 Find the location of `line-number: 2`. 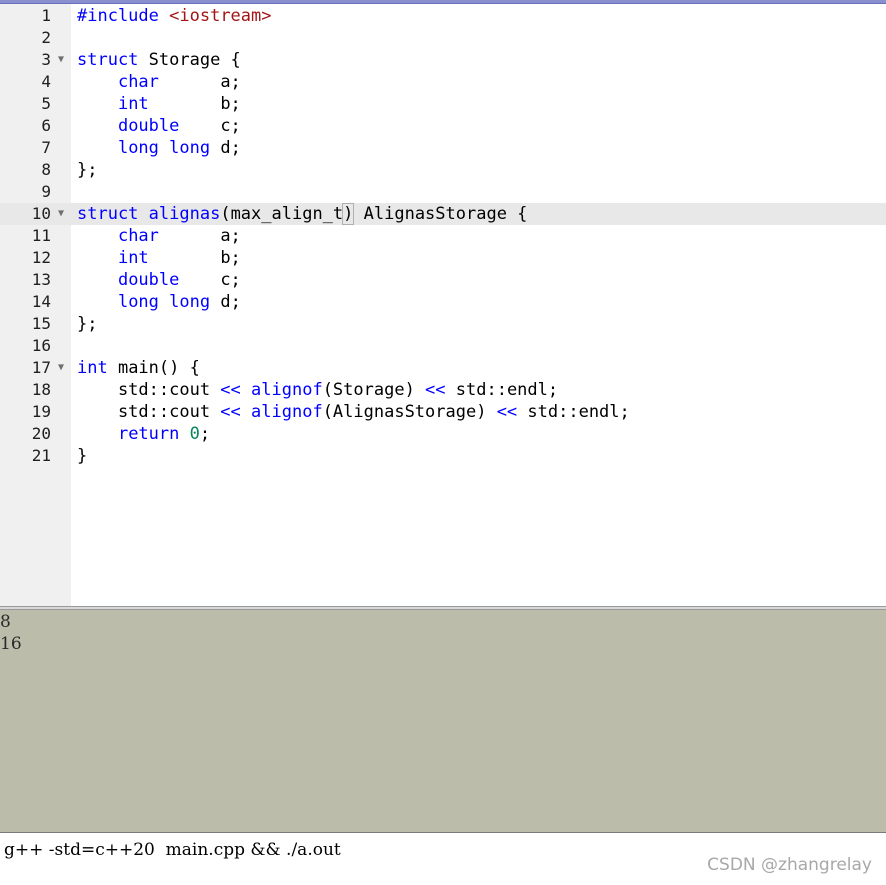

line-number: 2 is located at coordinates (46, 37).